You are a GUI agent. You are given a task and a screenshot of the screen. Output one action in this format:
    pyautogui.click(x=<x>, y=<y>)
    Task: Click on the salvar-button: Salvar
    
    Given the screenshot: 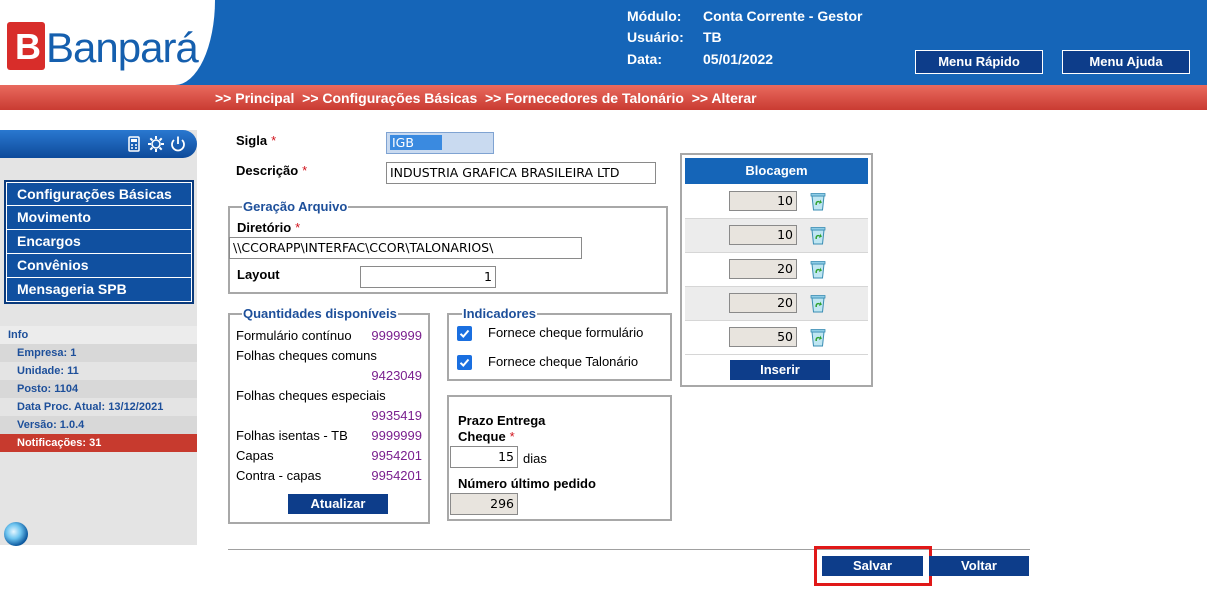 What is the action you would take?
    pyautogui.click(x=872, y=566)
    